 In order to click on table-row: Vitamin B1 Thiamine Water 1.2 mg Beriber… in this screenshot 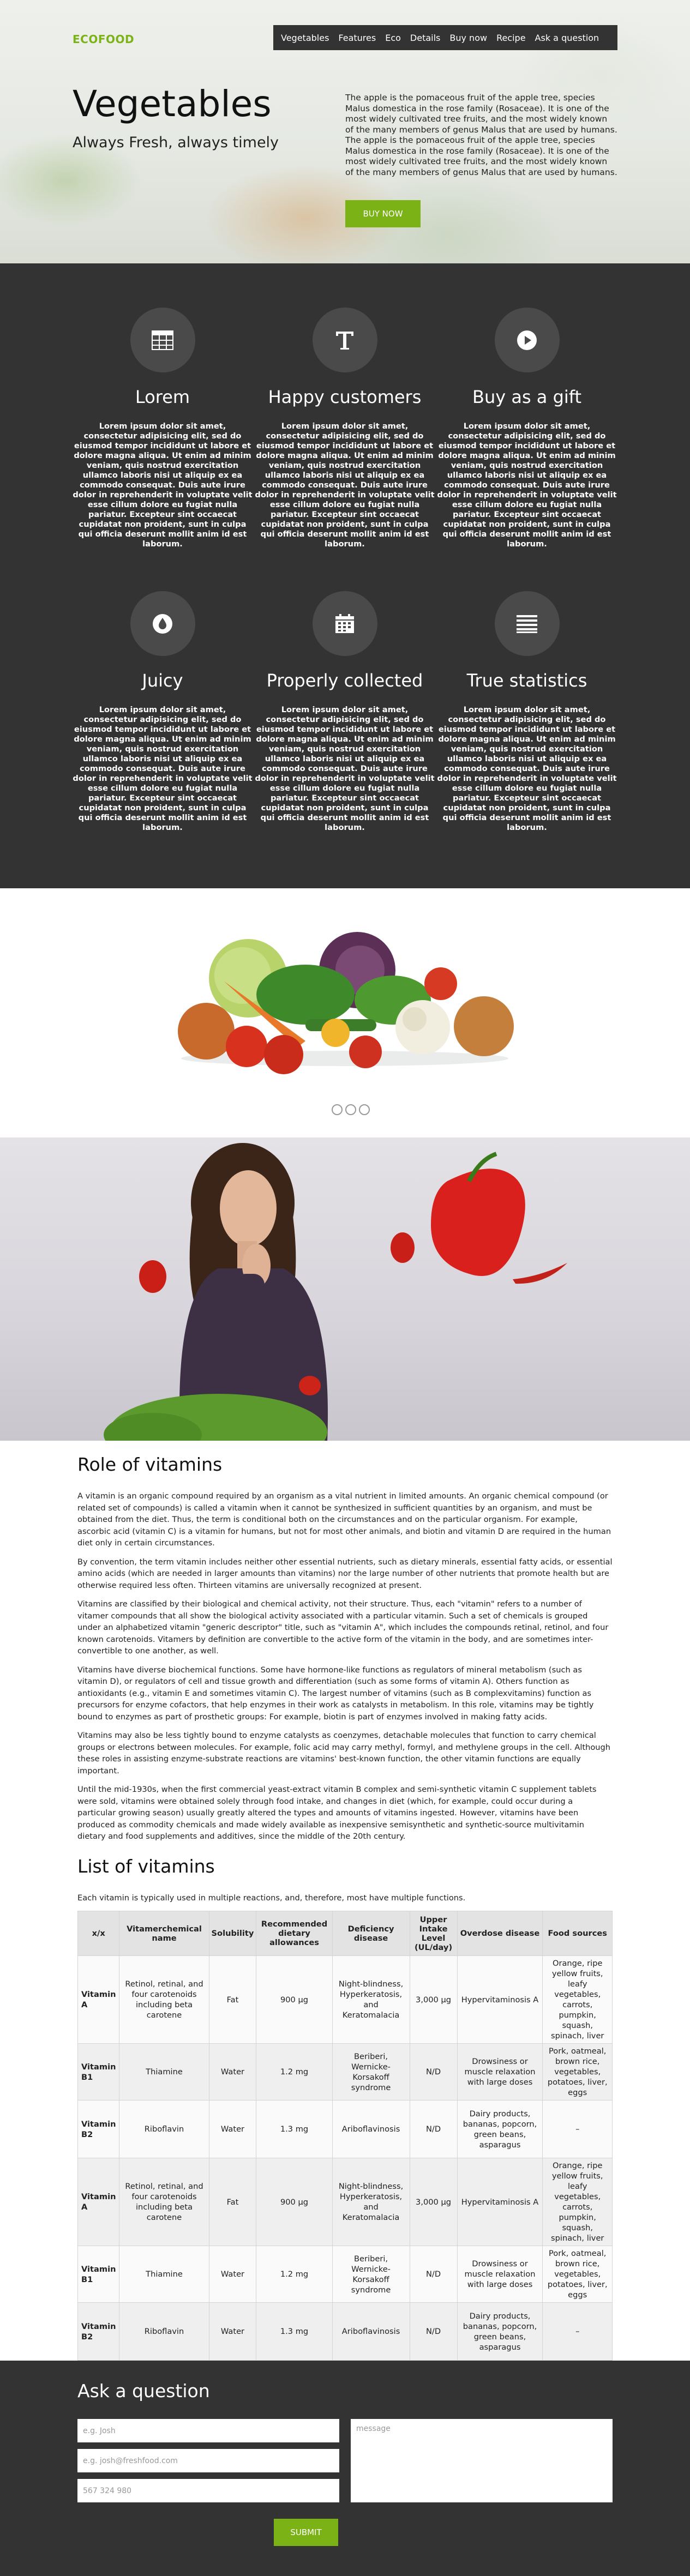, I will do `click(345, 2274)`.